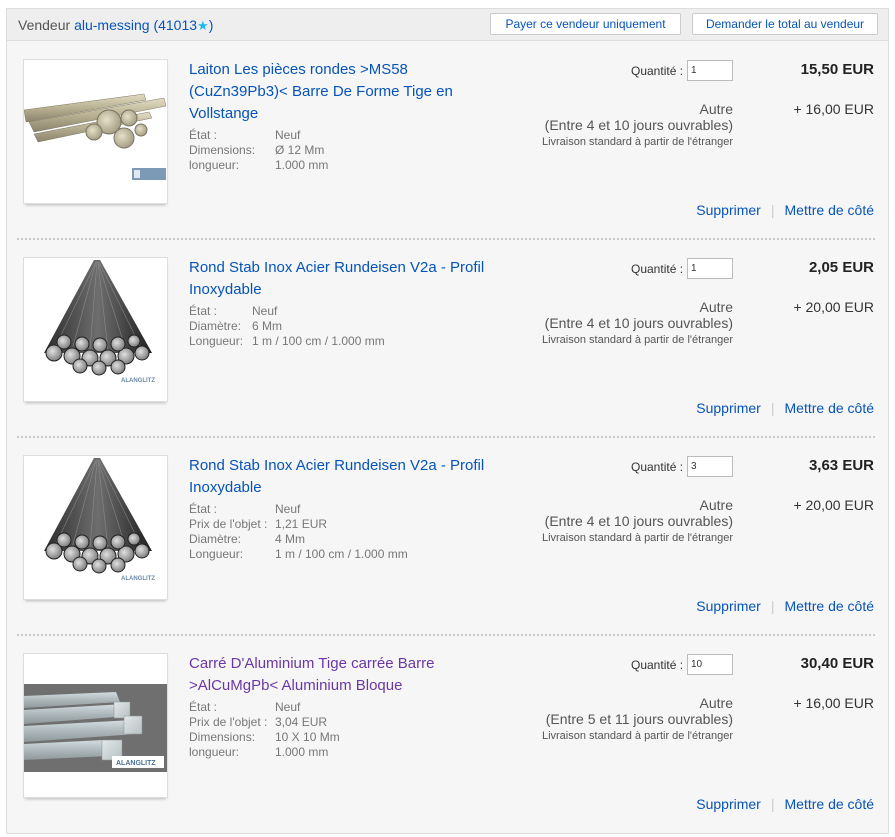 This screenshot has width=895, height=837. What do you see at coordinates (302, 752) in the screenshot?
I see `spec-value: 1.000 mm` at bounding box center [302, 752].